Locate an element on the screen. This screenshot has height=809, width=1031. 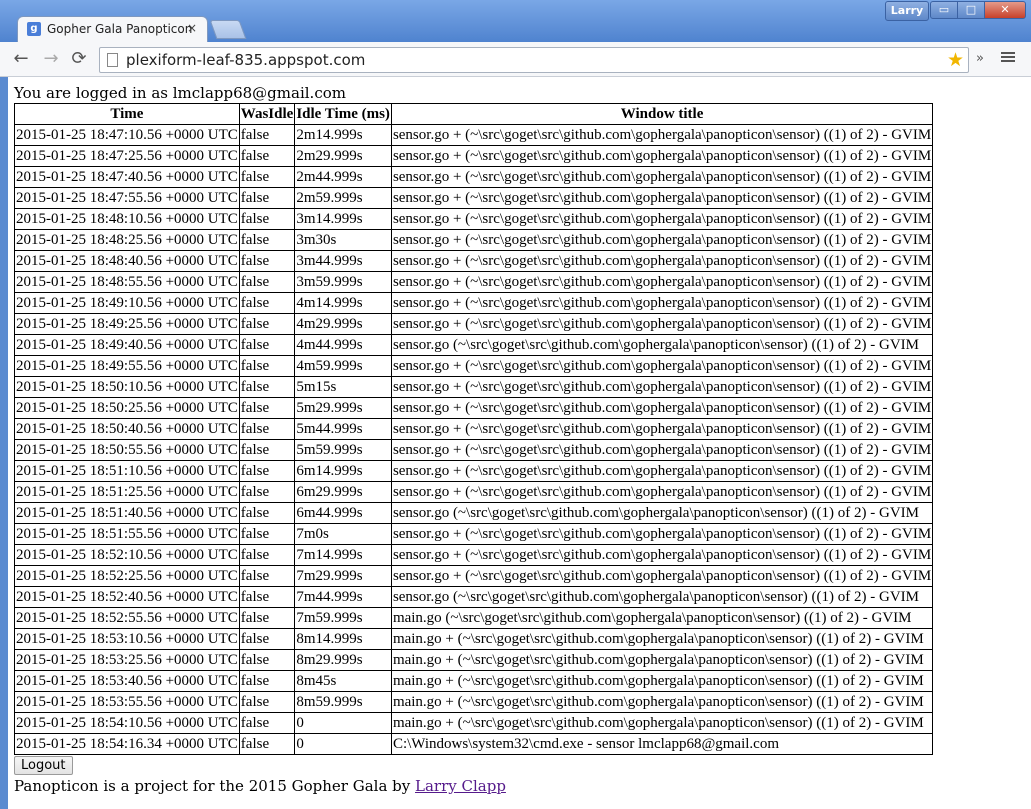
cell-idle-time: 6m14.999s is located at coordinates (343, 471).